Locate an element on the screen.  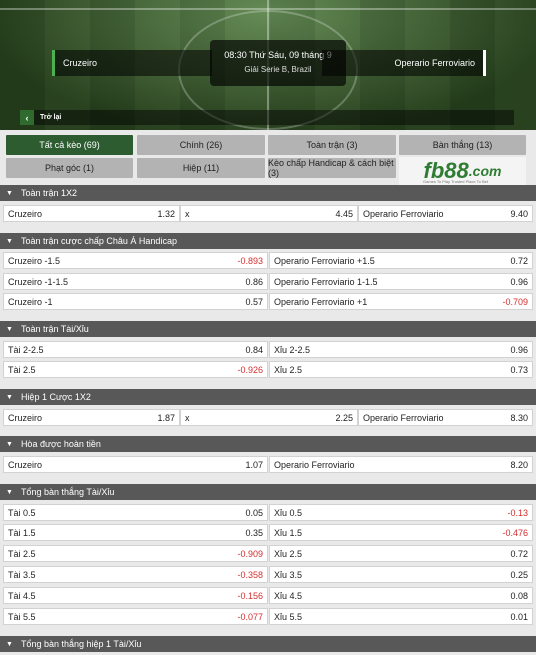
odds-cell: Tài 0.5 0.05 is located at coordinates (135, 512).